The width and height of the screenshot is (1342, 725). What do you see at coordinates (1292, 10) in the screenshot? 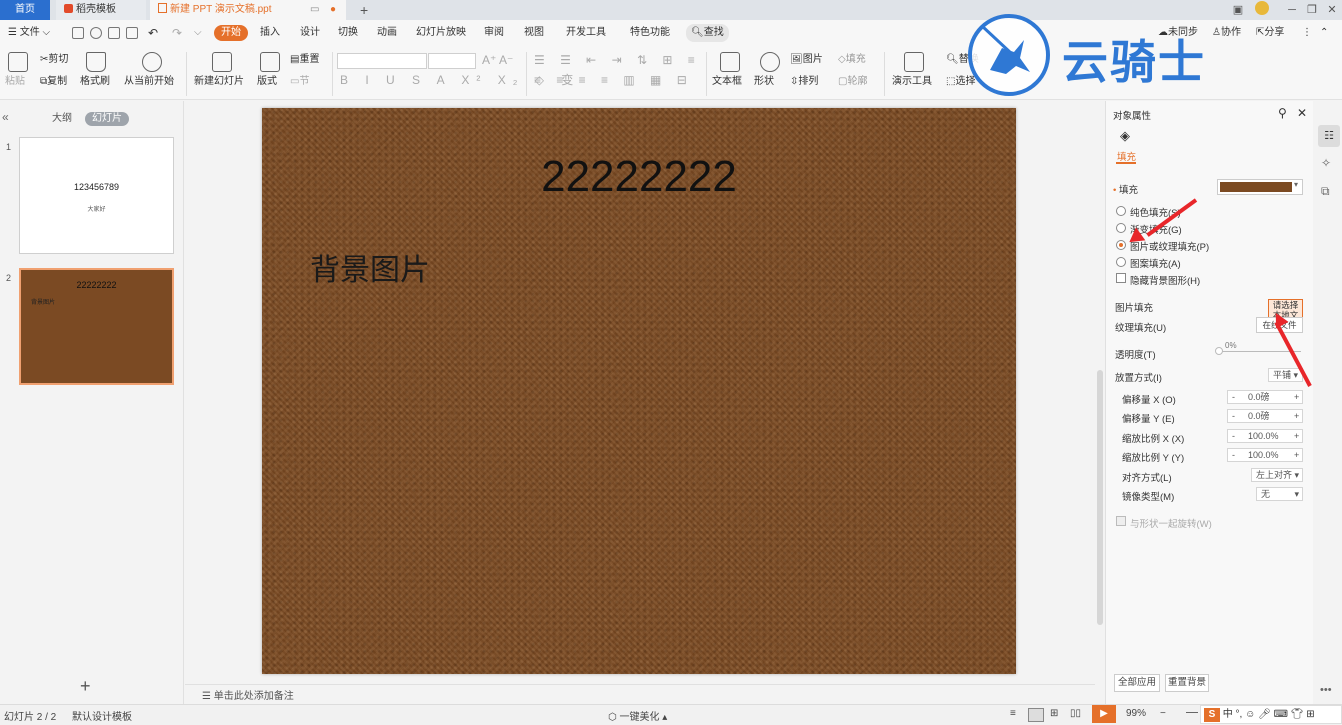
I see `minimize-icon: ─` at bounding box center [1292, 10].